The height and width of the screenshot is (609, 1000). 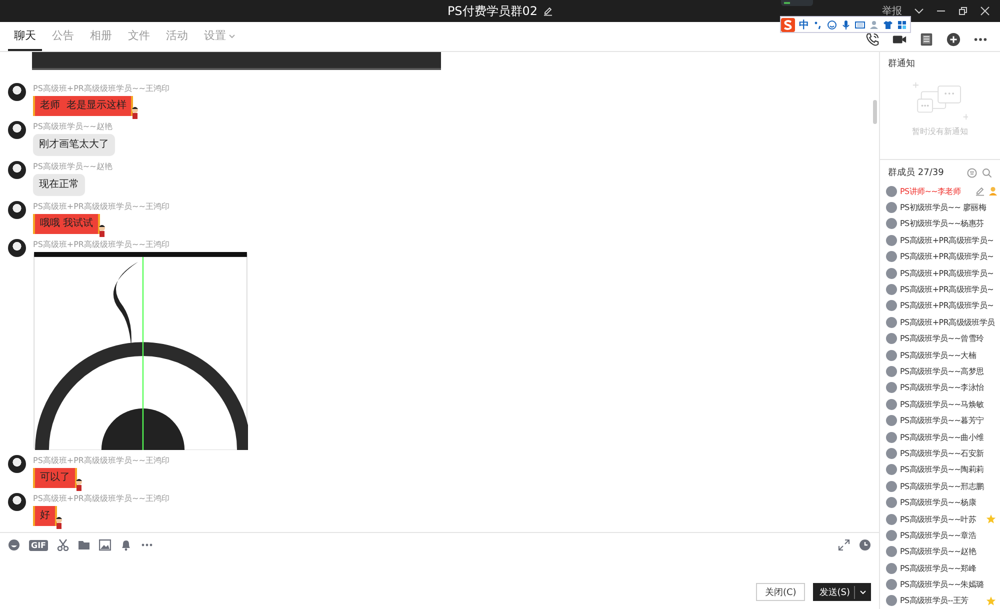 What do you see at coordinates (59, 523) in the screenshot?
I see `cartoon-figure-icon` at bounding box center [59, 523].